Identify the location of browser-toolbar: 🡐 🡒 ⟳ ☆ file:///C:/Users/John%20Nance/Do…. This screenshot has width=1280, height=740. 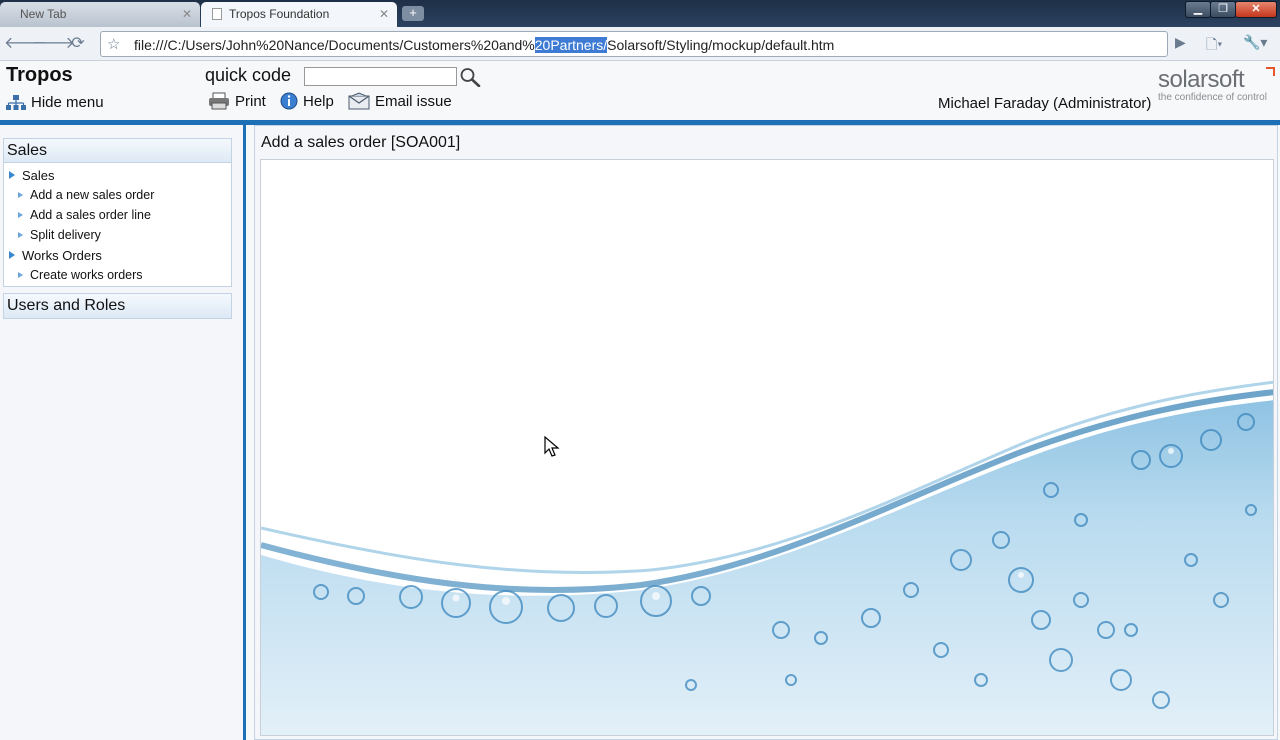
(640, 44).